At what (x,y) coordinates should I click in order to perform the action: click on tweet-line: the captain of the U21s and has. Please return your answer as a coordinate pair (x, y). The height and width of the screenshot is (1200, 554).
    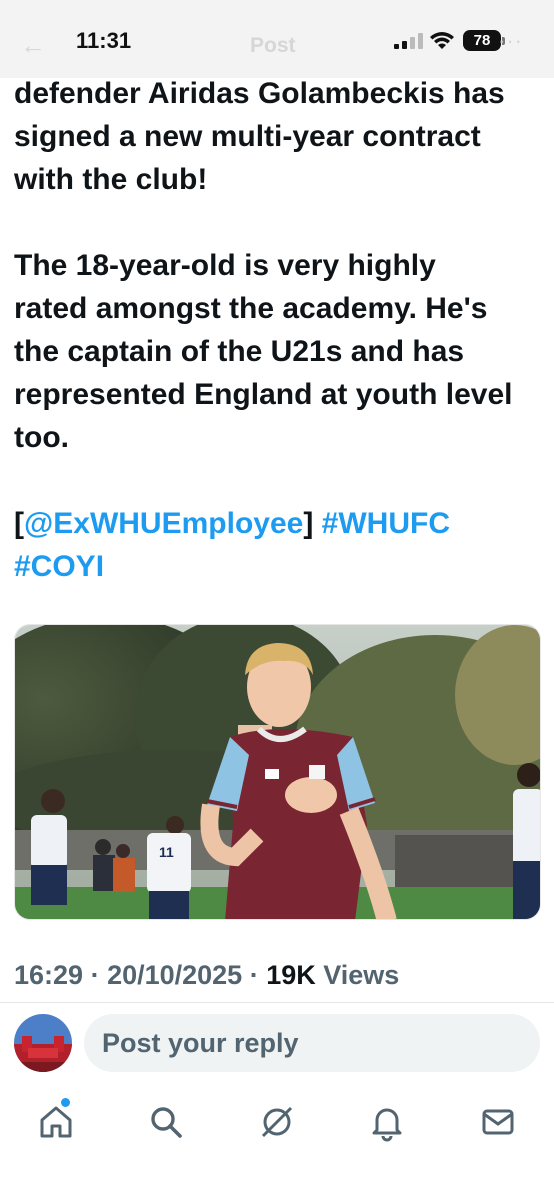
    Looking at the image, I should click on (239, 351).